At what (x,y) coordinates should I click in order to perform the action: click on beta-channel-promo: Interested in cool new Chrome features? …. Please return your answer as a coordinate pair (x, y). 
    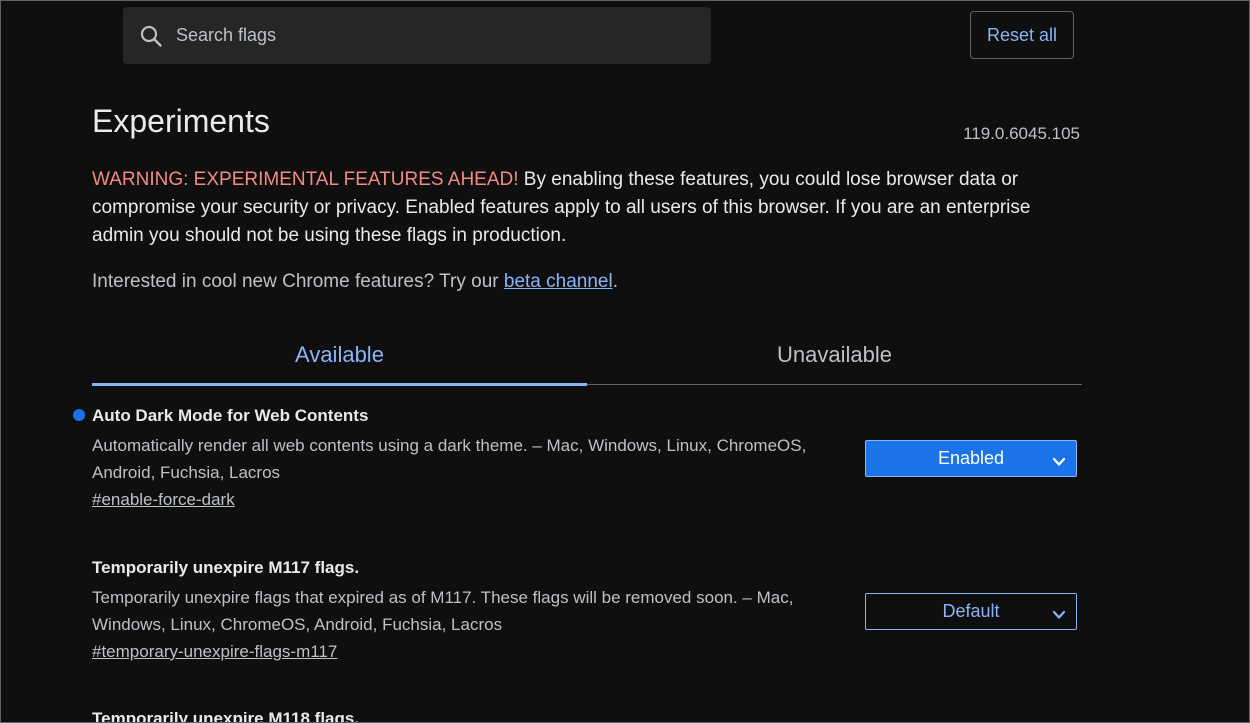
    Looking at the image, I should click on (355, 282).